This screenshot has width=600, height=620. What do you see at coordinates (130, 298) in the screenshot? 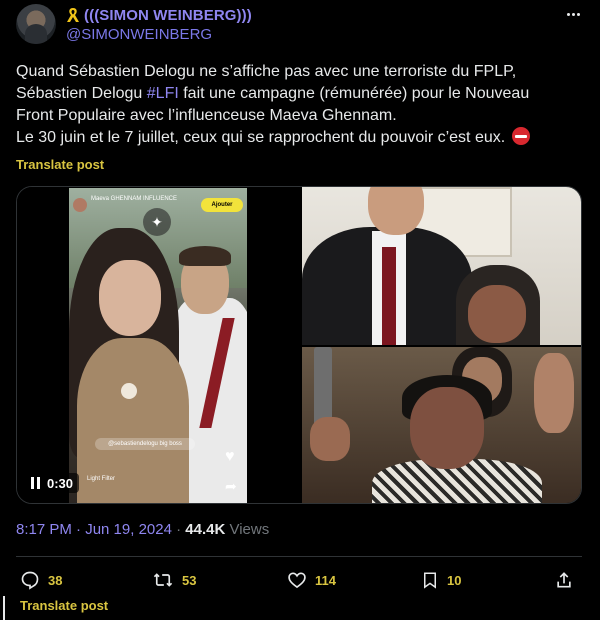
I see `video-woman-face` at bounding box center [130, 298].